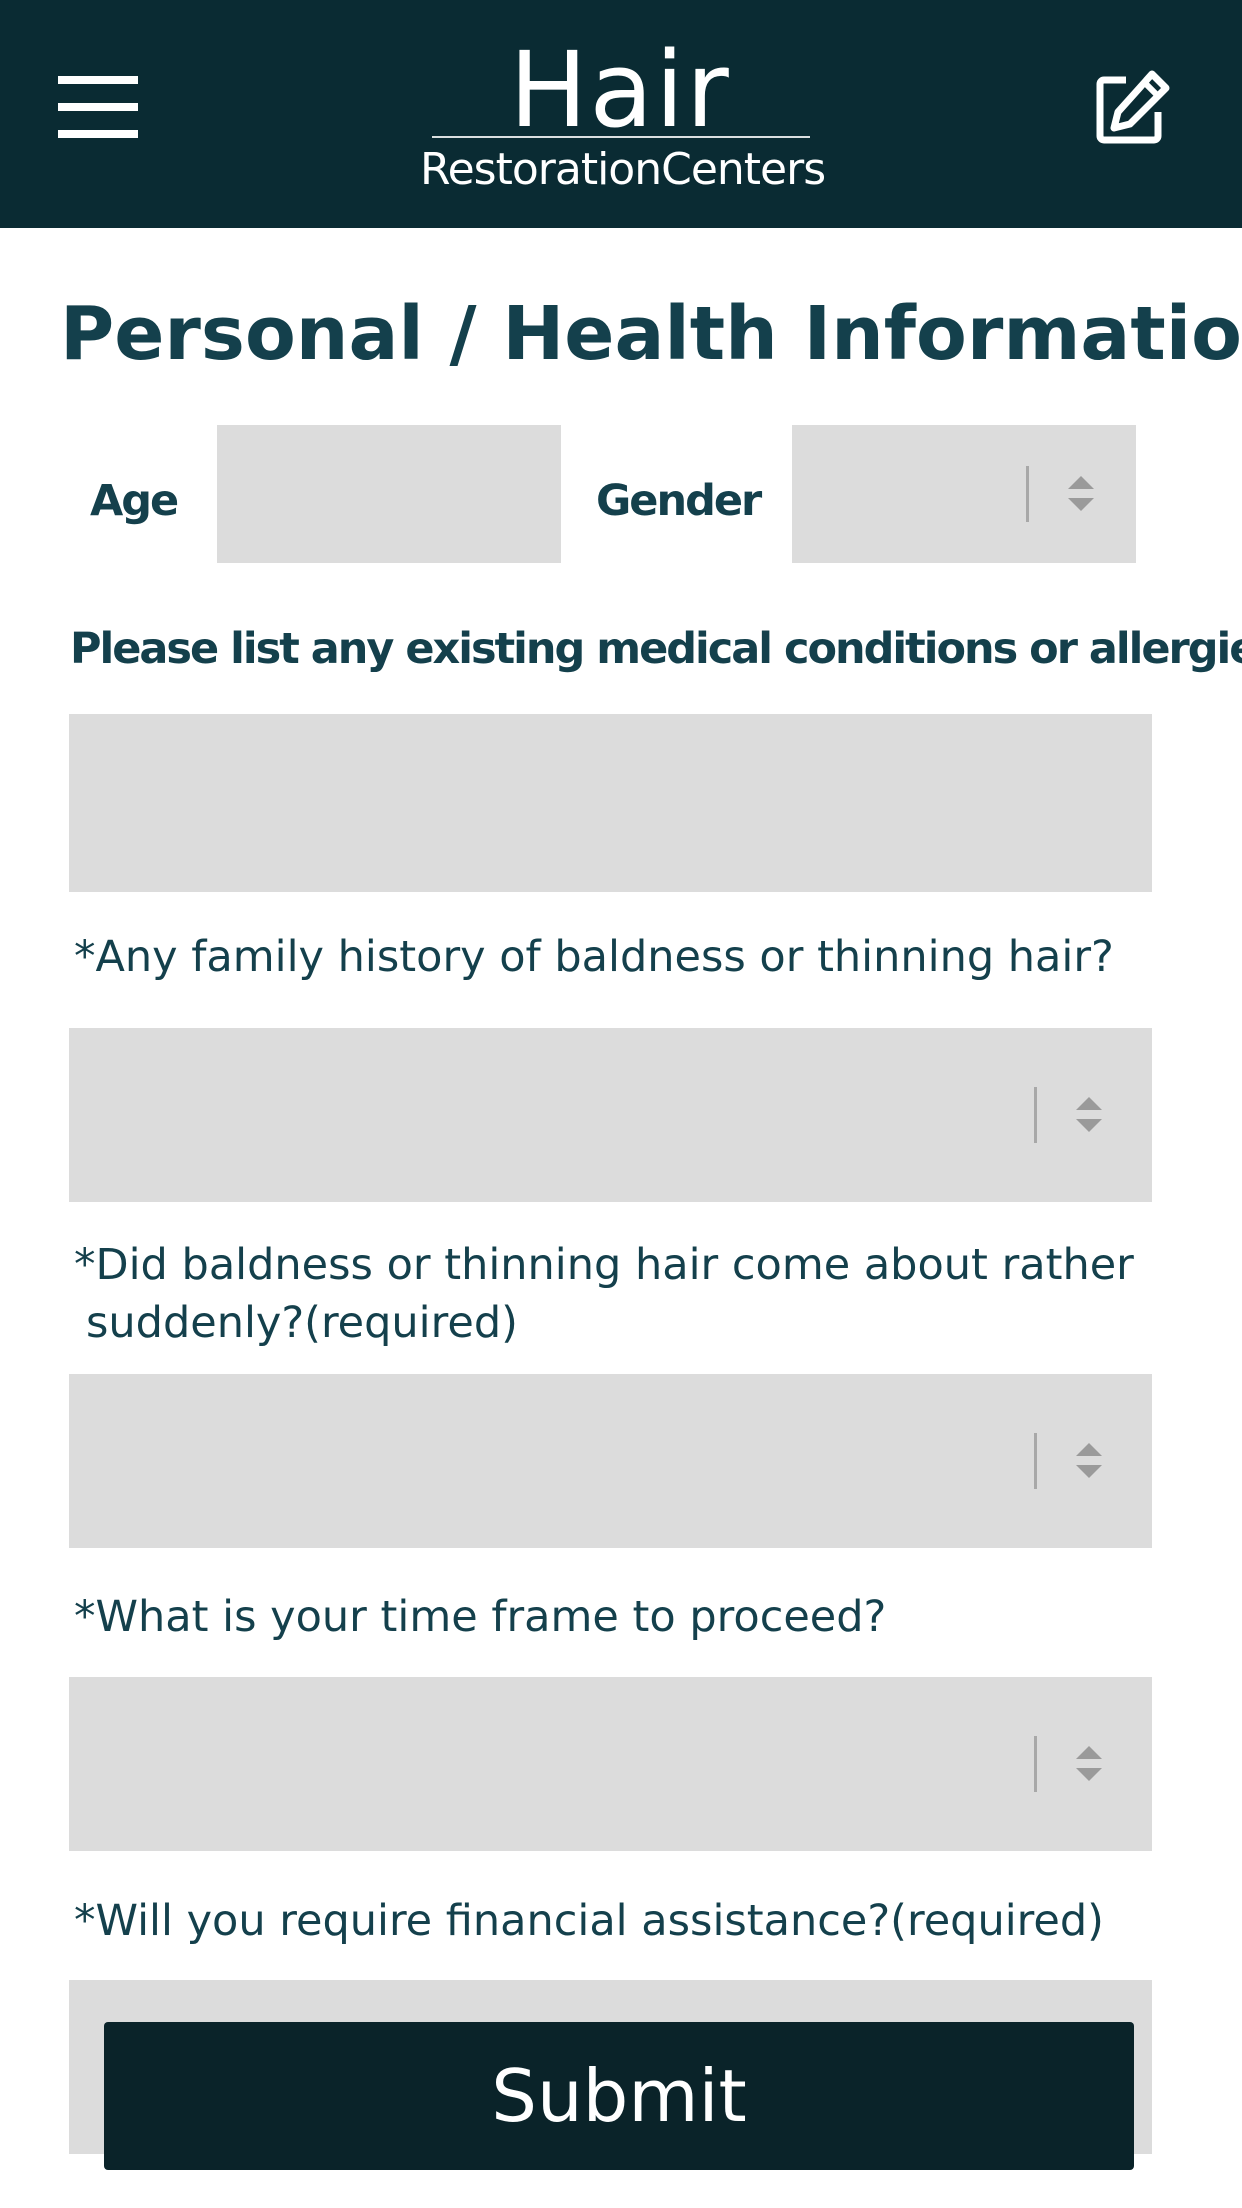 Image resolution: width=1242 pixels, height=2208 pixels. I want to click on medical-conditions-textarea, so click(610, 803).